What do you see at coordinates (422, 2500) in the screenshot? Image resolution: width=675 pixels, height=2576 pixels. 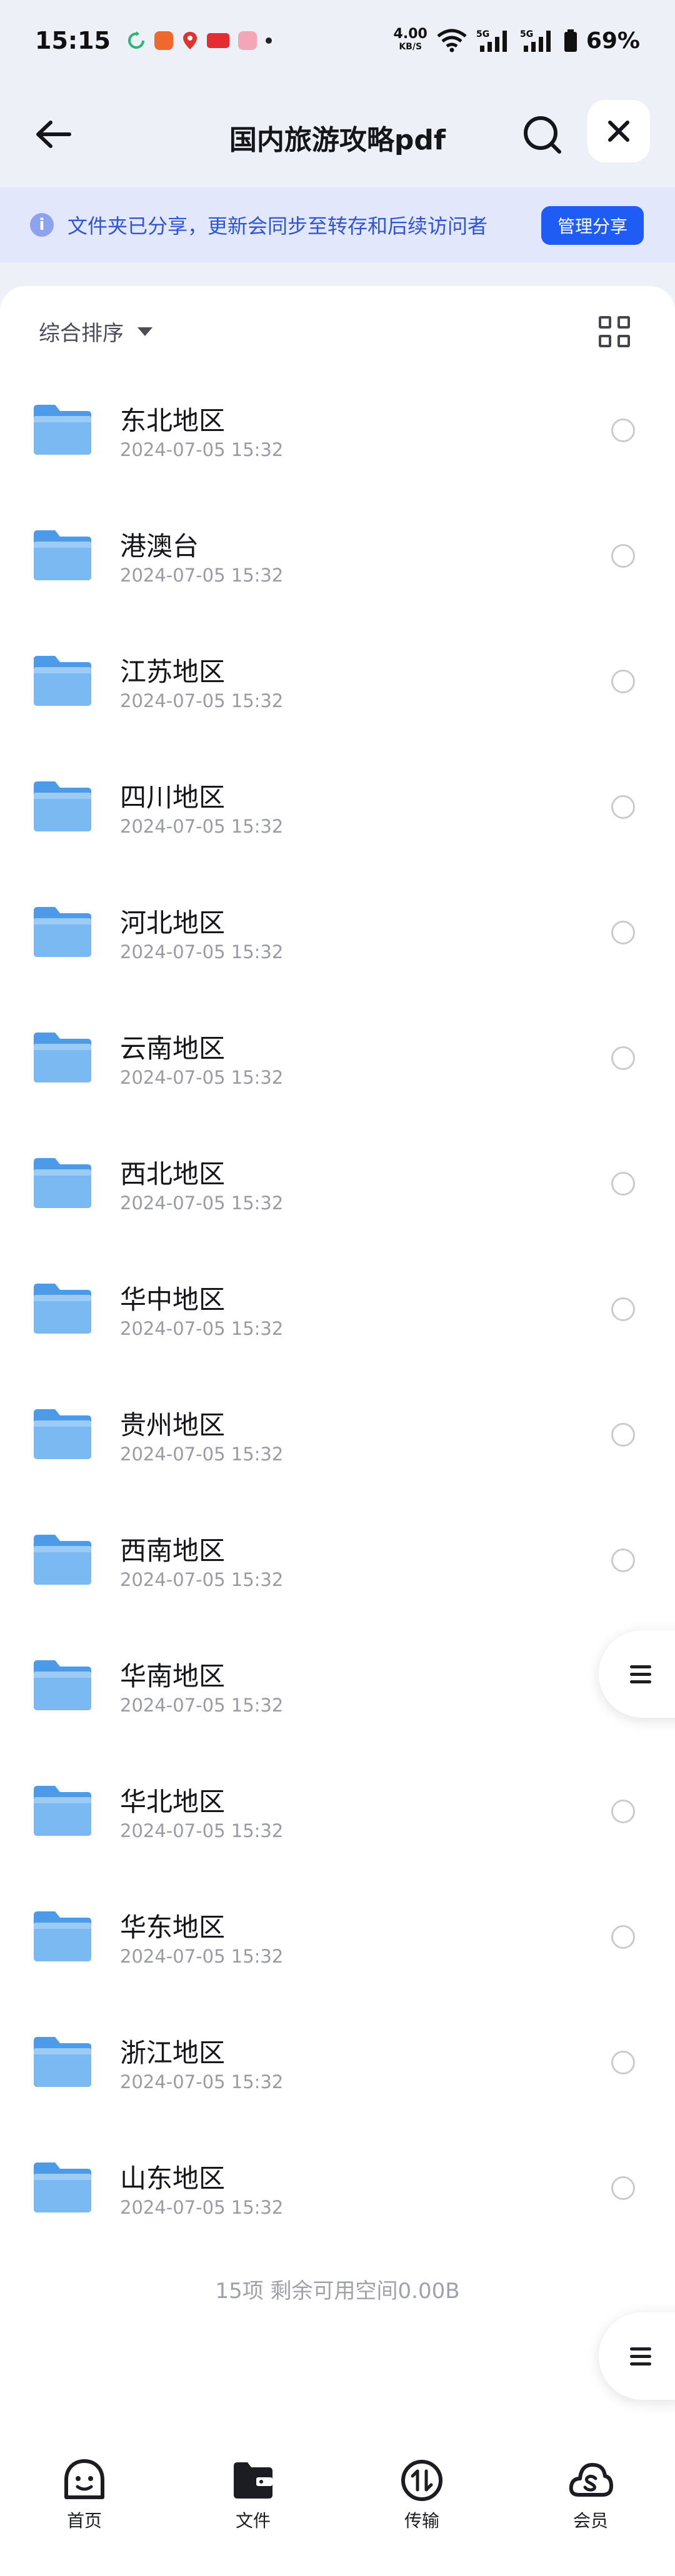 I see `nav-transfer: 传输` at bounding box center [422, 2500].